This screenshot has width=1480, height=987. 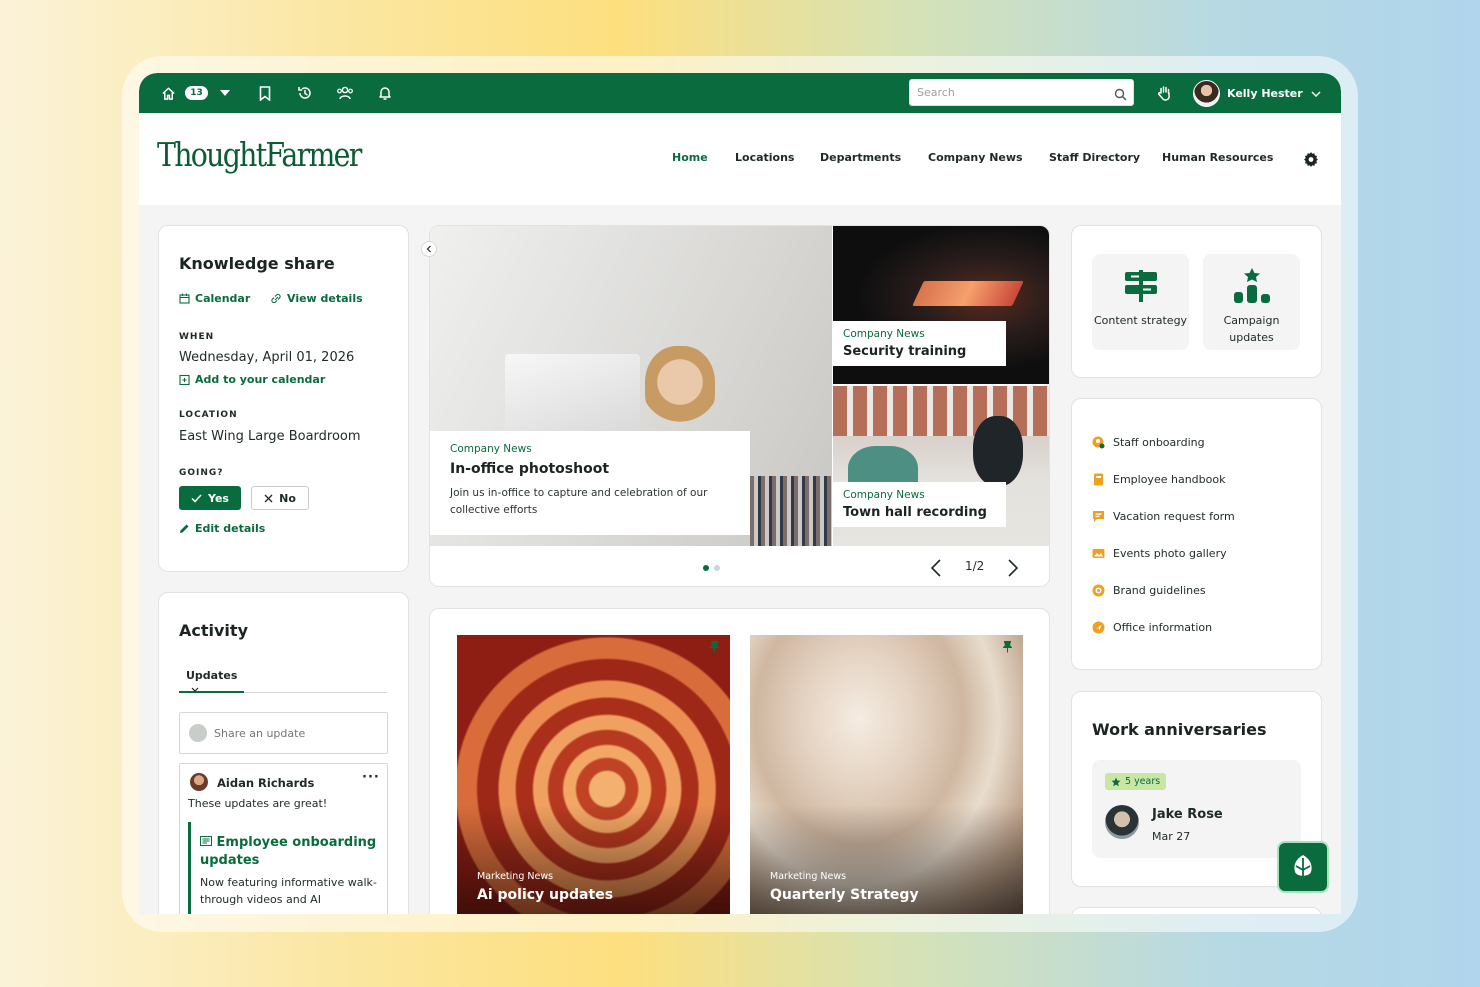 I want to click on security-category: Company News, so click(x=884, y=334).